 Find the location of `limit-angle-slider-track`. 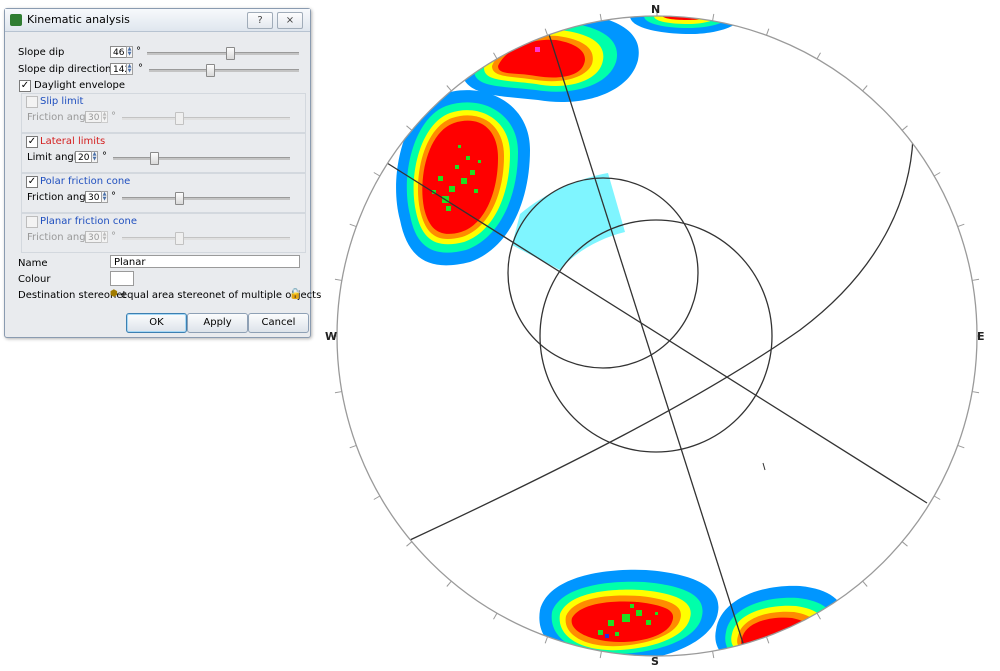

limit-angle-slider-track is located at coordinates (201, 158).